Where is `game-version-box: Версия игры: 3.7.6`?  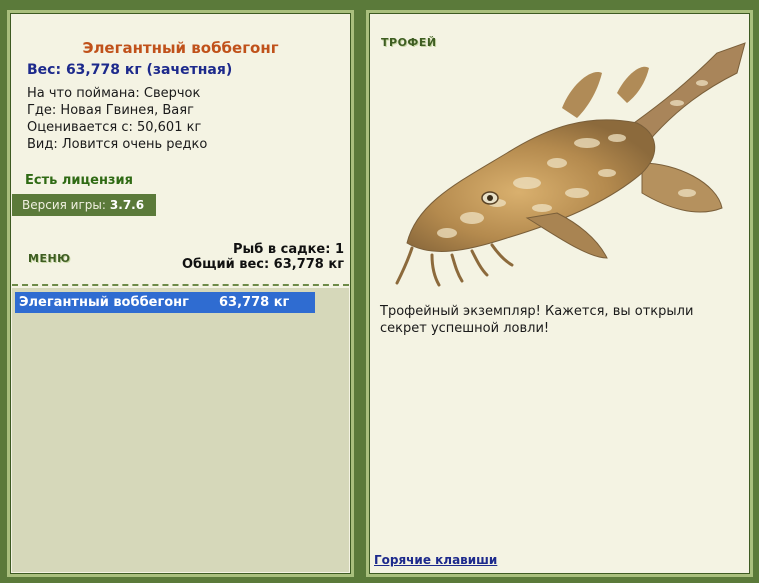 game-version-box: Версия игры: 3.7.6 is located at coordinates (84, 205).